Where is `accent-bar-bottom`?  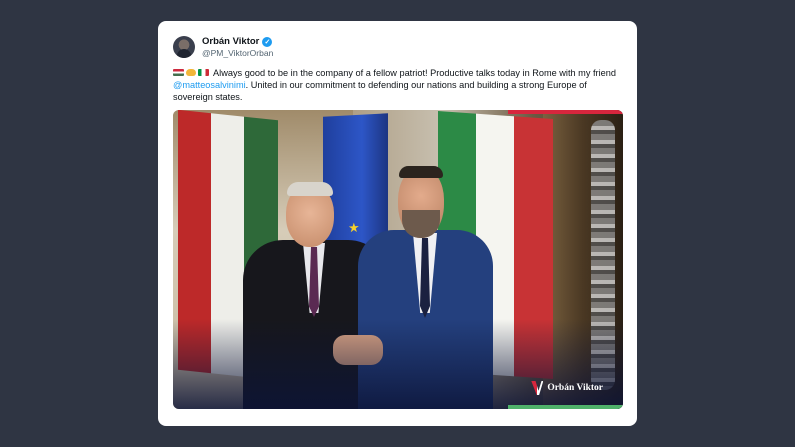 accent-bar-bottom is located at coordinates (565, 407).